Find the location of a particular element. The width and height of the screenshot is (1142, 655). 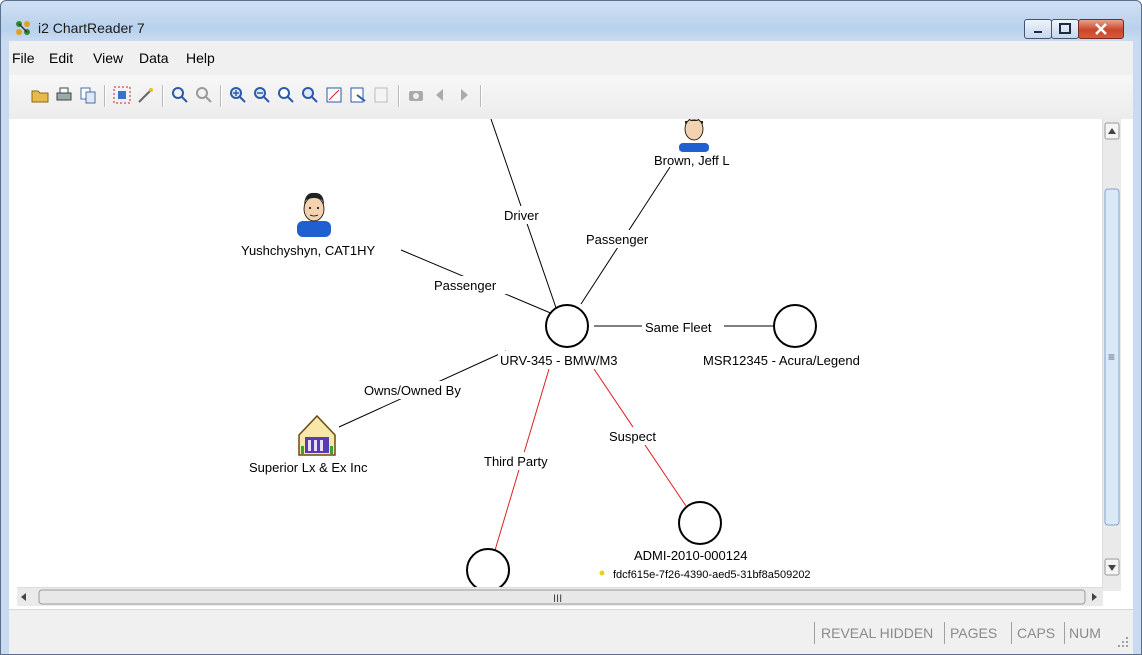

link-label: Owns/Owned By is located at coordinates (412, 390).